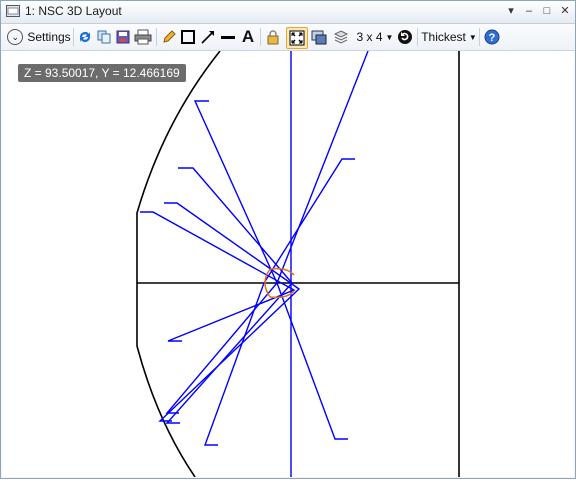  What do you see at coordinates (85, 37) in the screenshot?
I see `refresh-icon` at bounding box center [85, 37].